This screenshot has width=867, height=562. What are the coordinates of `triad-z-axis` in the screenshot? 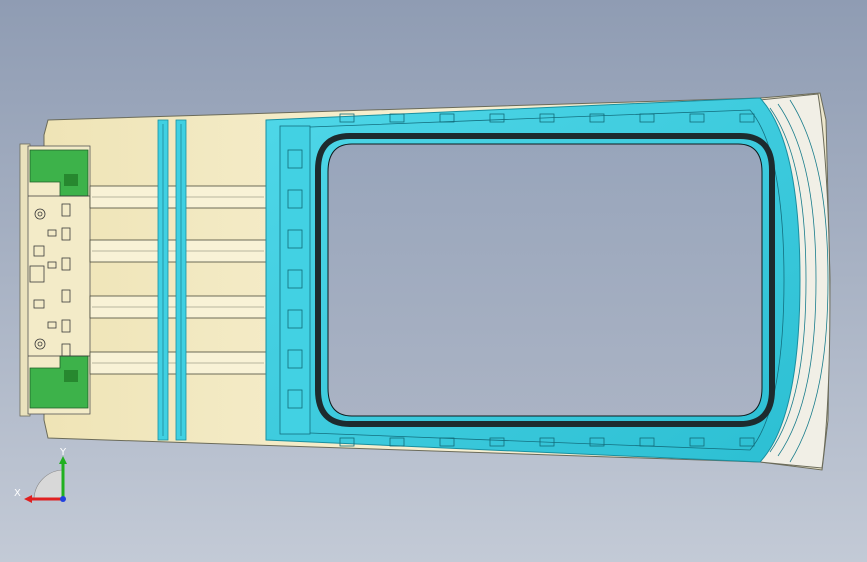 It's located at (63, 499).